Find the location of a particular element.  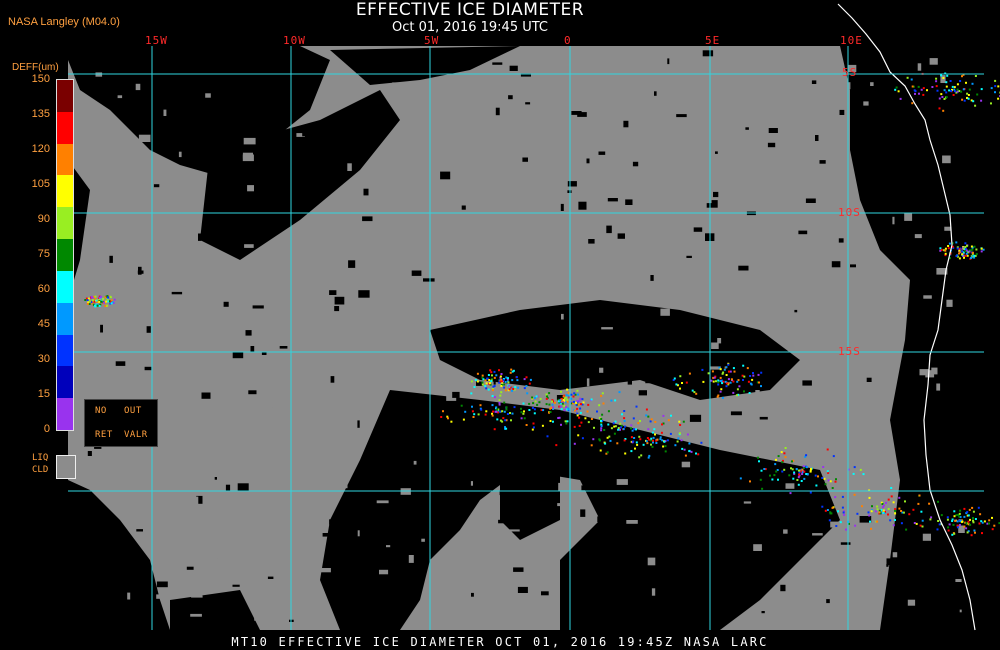

lon-label-10e: 10E is located at coordinates (851, 40).